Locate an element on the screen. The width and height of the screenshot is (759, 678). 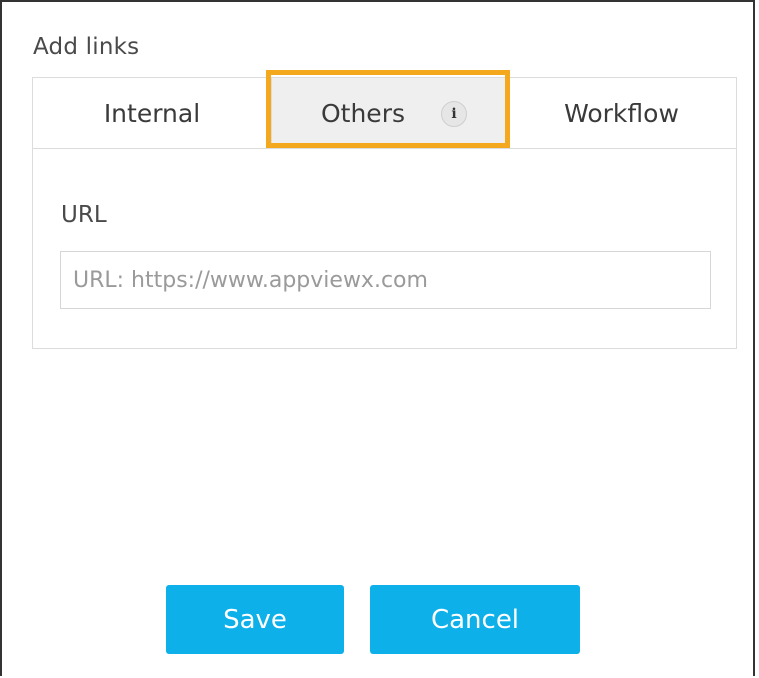
link-type-tabs: Internal Others i Workflow is located at coordinates (384, 113).